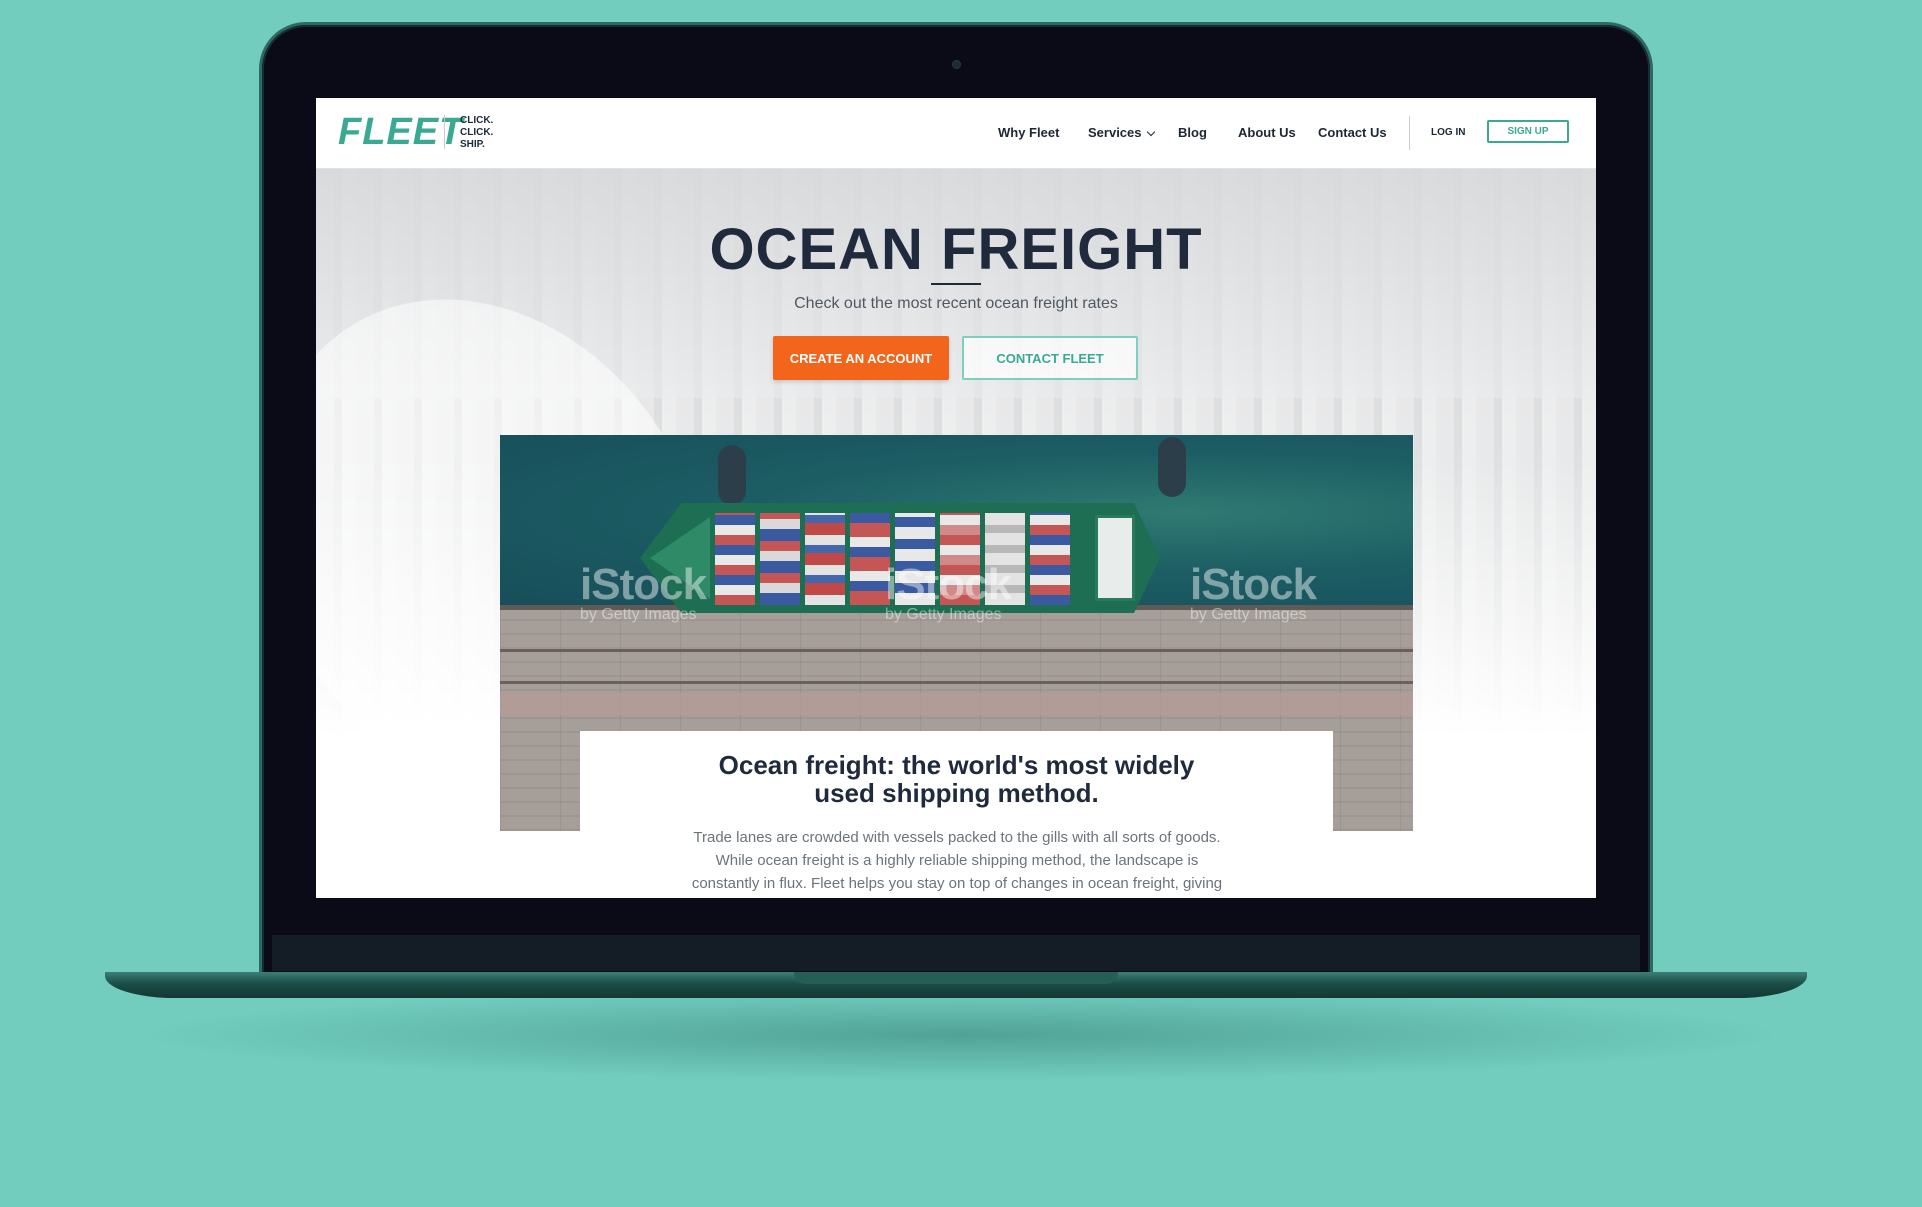 The height and width of the screenshot is (1207, 1922). Describe the element at coordinates (1192, 132) in the screenshot. I see `nav-item-blog: Blog` at that location.